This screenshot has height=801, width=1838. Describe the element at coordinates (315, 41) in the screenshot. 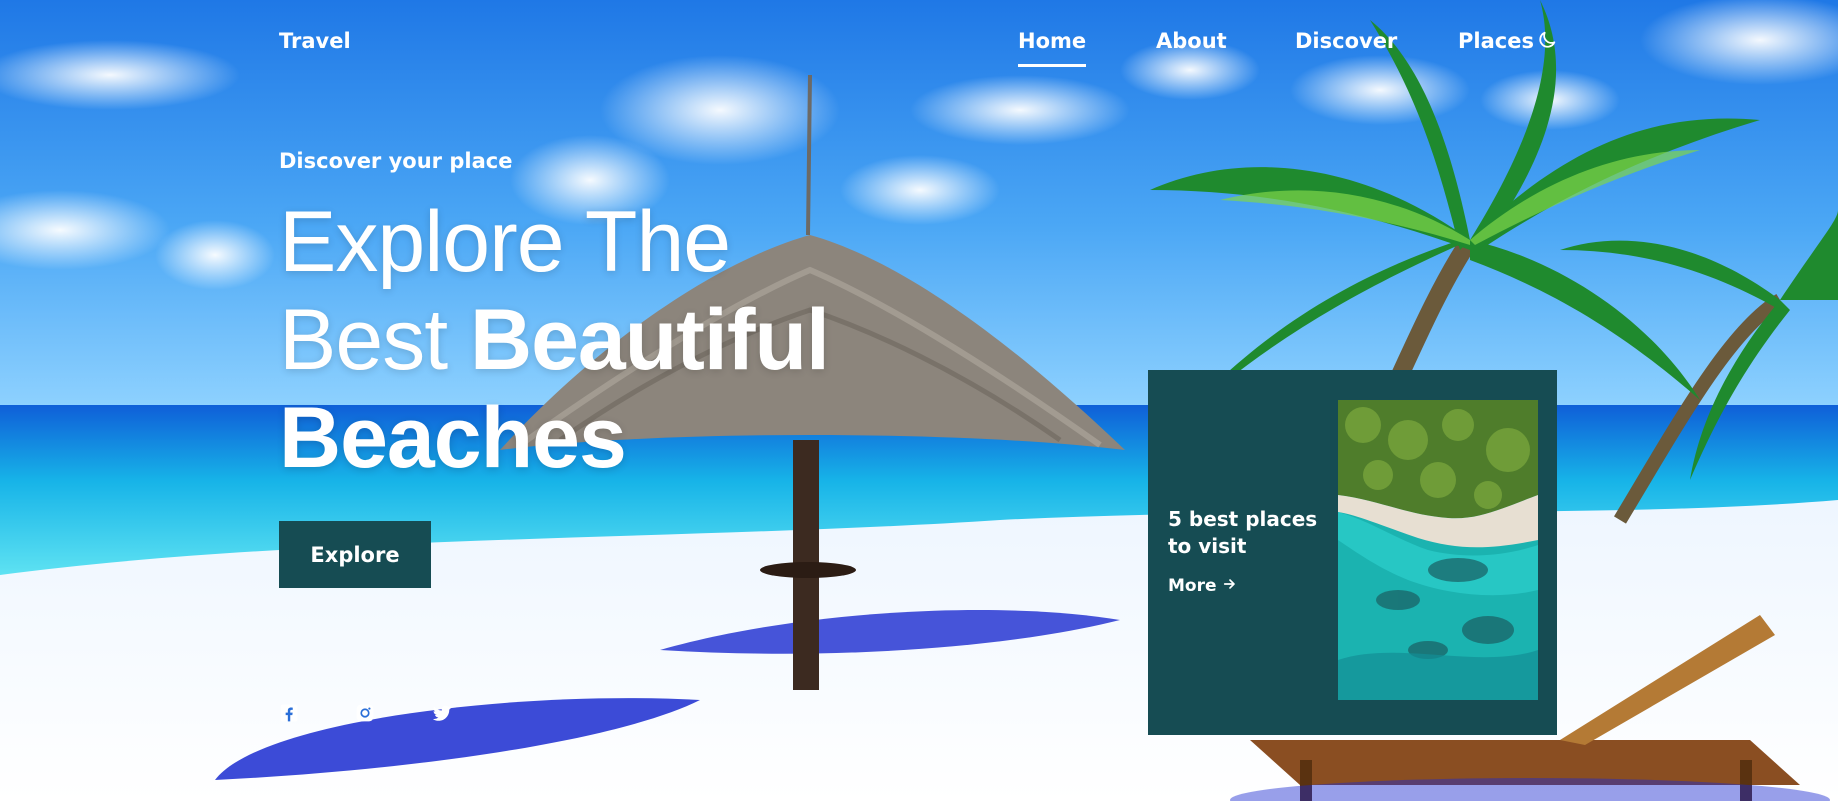

I see `logo: Travel` at that location.